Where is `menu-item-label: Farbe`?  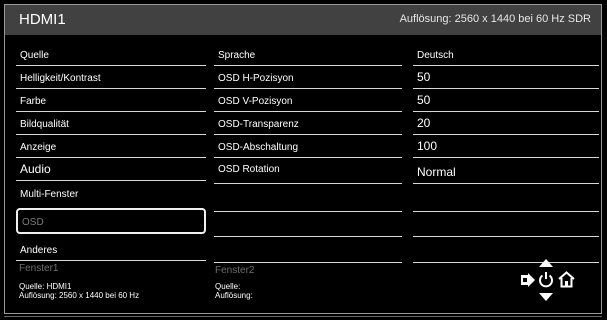 menu-item-label: Farbe is located at coordinates (33, 101).